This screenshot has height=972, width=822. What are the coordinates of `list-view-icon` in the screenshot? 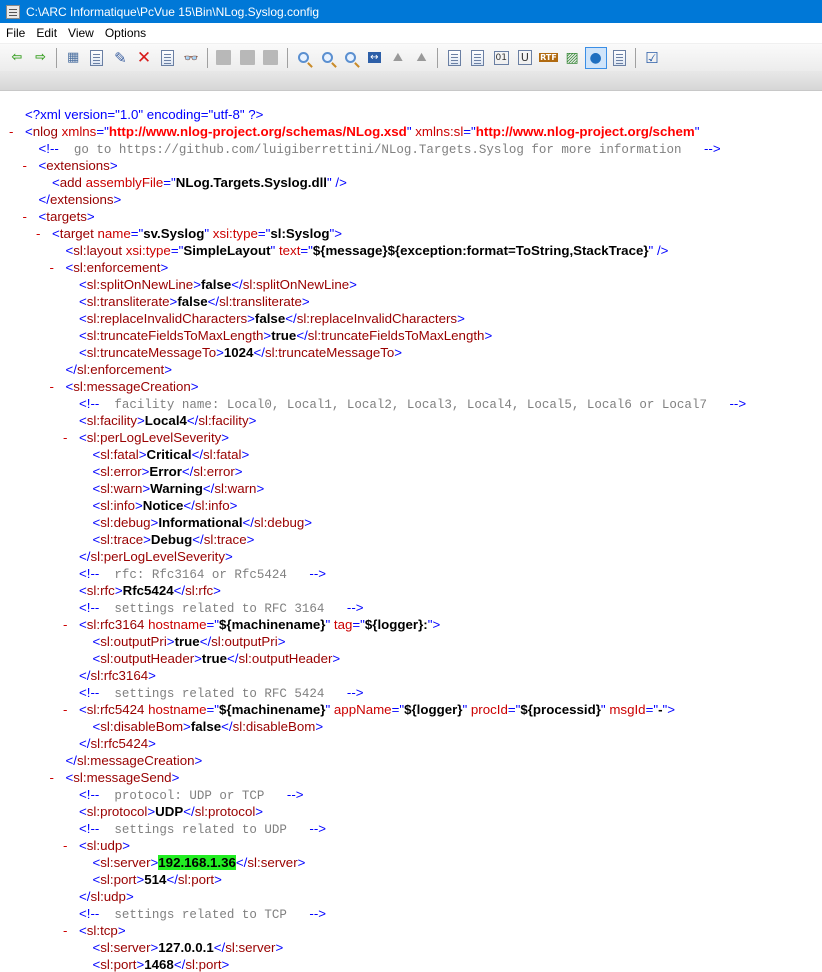 It's located at (478, 57).